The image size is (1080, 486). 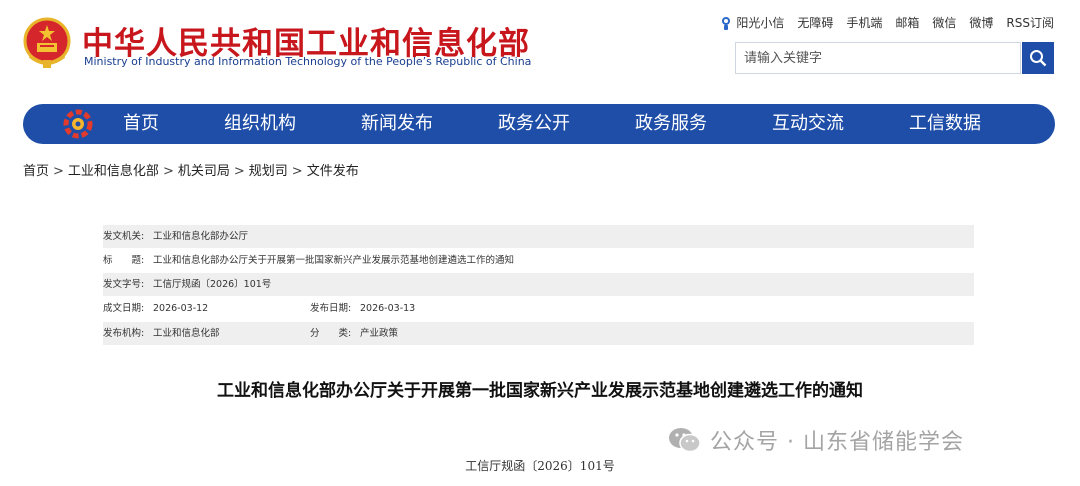 I want to click on nav-home: 首页, so click(x=141, y=124).